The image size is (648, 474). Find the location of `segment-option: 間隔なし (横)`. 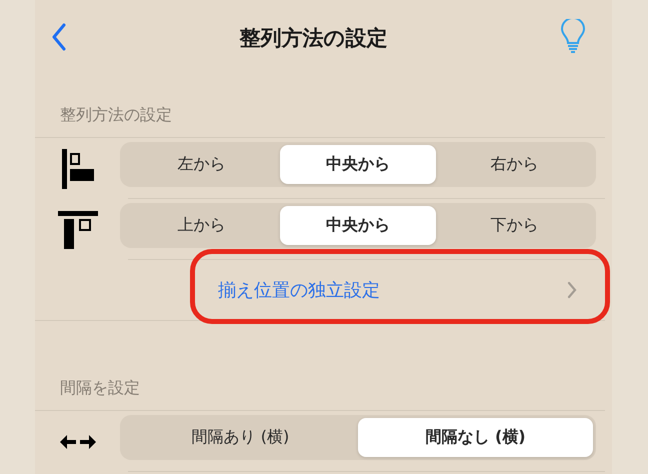

segment-option: 間隔なし (横) is located at coordinates (475, 437).